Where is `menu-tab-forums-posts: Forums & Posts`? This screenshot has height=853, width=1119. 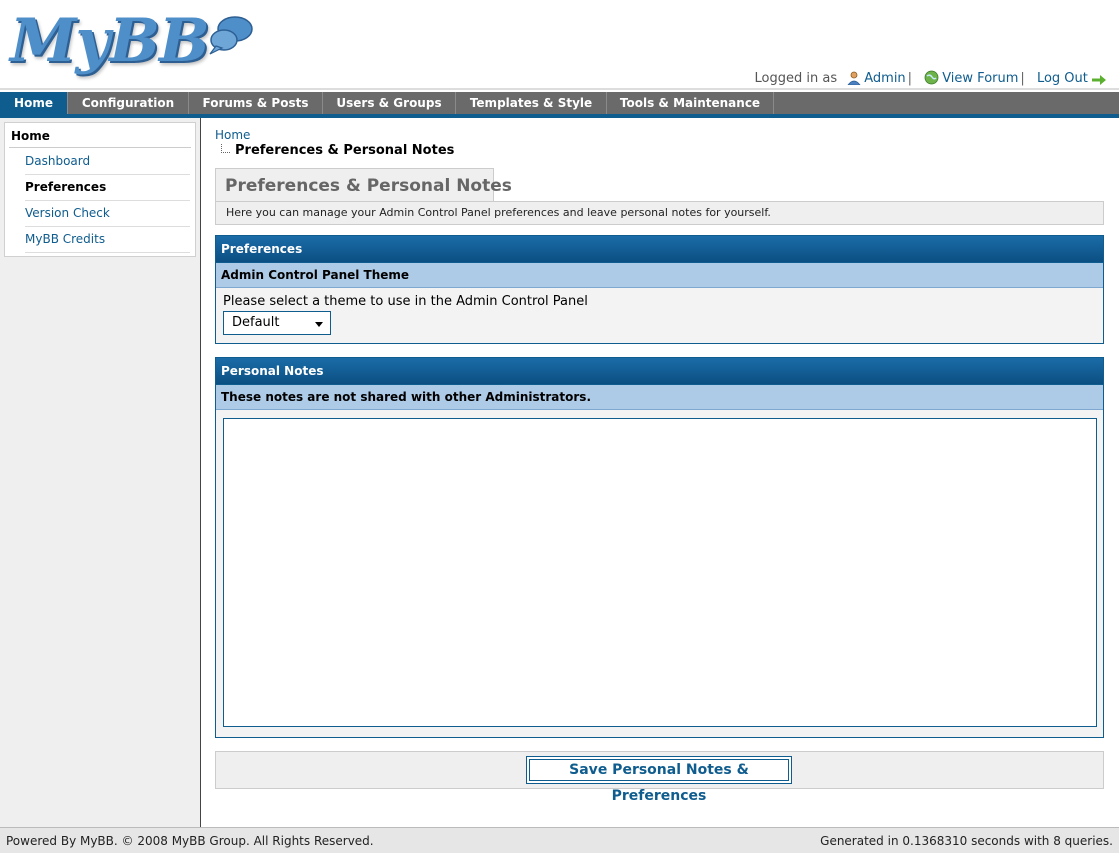 menu-tab-forums-posts: Forums & Posts is located at coordinates (256, 103).